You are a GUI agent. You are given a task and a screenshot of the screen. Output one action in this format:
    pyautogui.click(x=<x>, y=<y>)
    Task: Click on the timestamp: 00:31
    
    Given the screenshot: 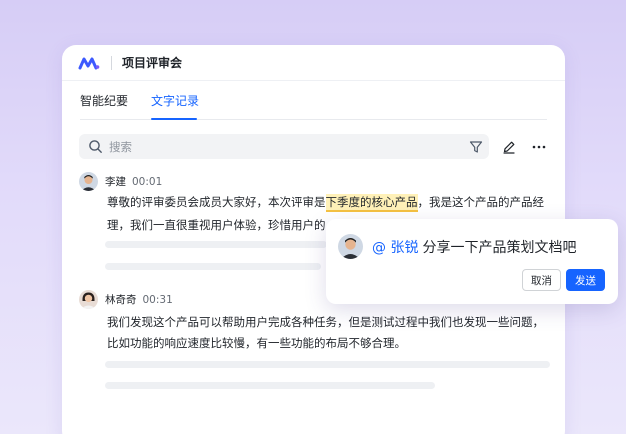 What is the action you would take?
    pyautogui.click(x=157, y=299)
    